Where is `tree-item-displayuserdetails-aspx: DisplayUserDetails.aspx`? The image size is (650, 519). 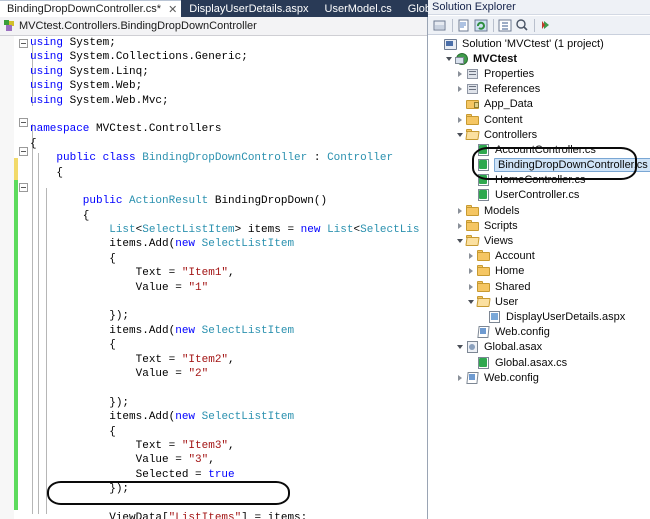
tree-item-displayuserdetails-aspx: DisplayUserDetails.aspx is located at coordinates (539, 316).